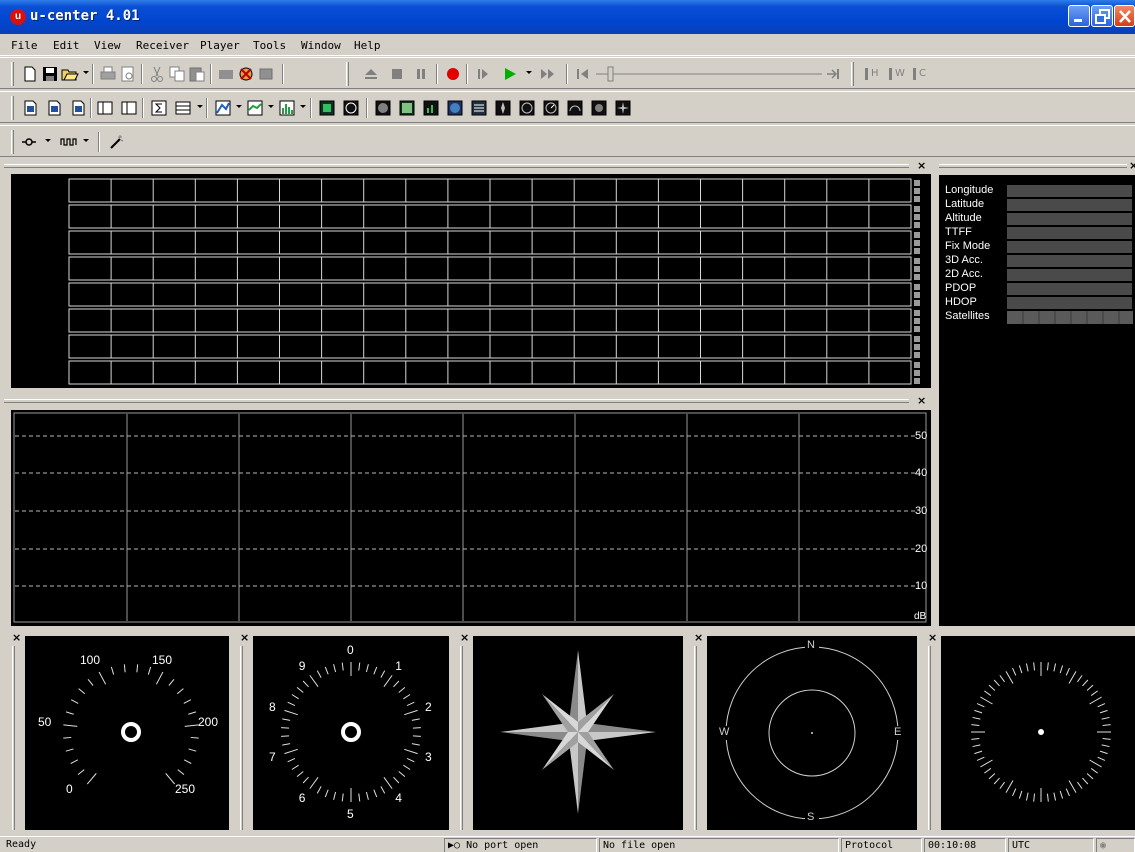  I want to click on receiver-button, so click(226, 74).